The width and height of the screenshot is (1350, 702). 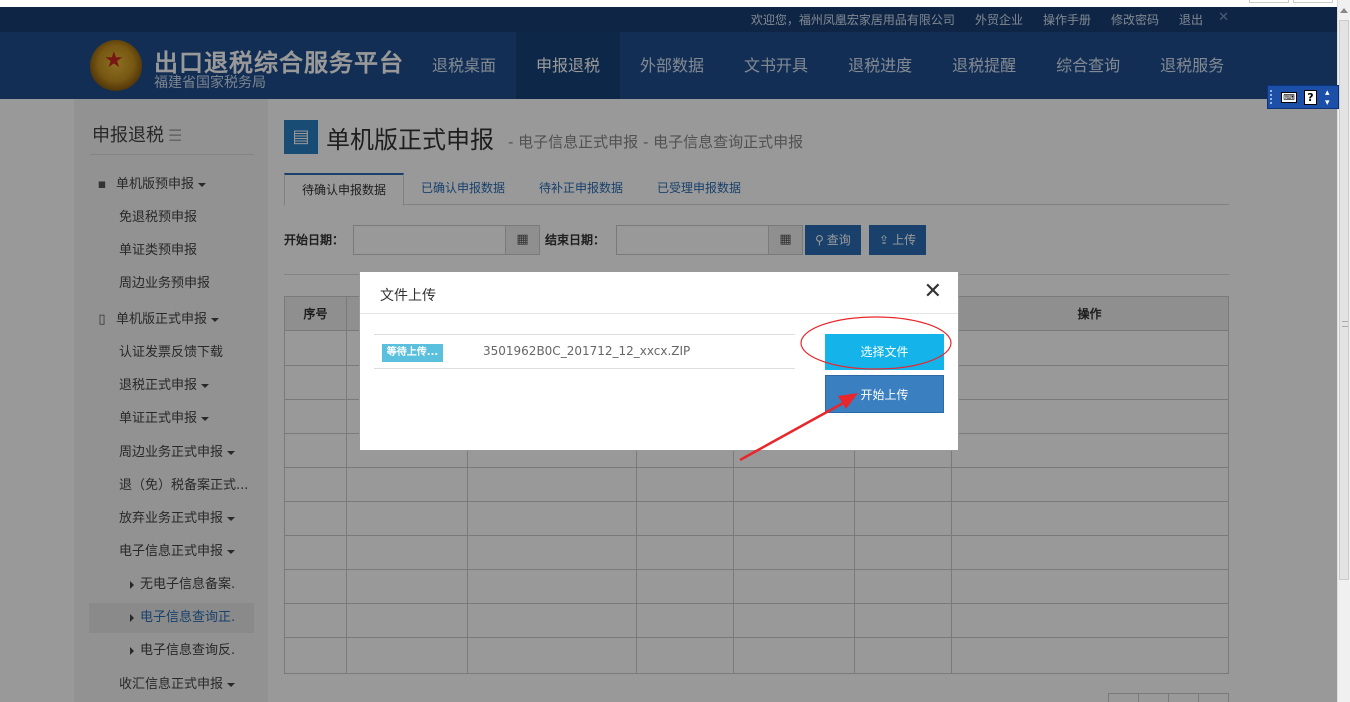 What do you see at coordinates (1327, 98) in the screenshot?
I see `expand-arrows-icon: ▴ ▾` at bounding box center [1327, 98].